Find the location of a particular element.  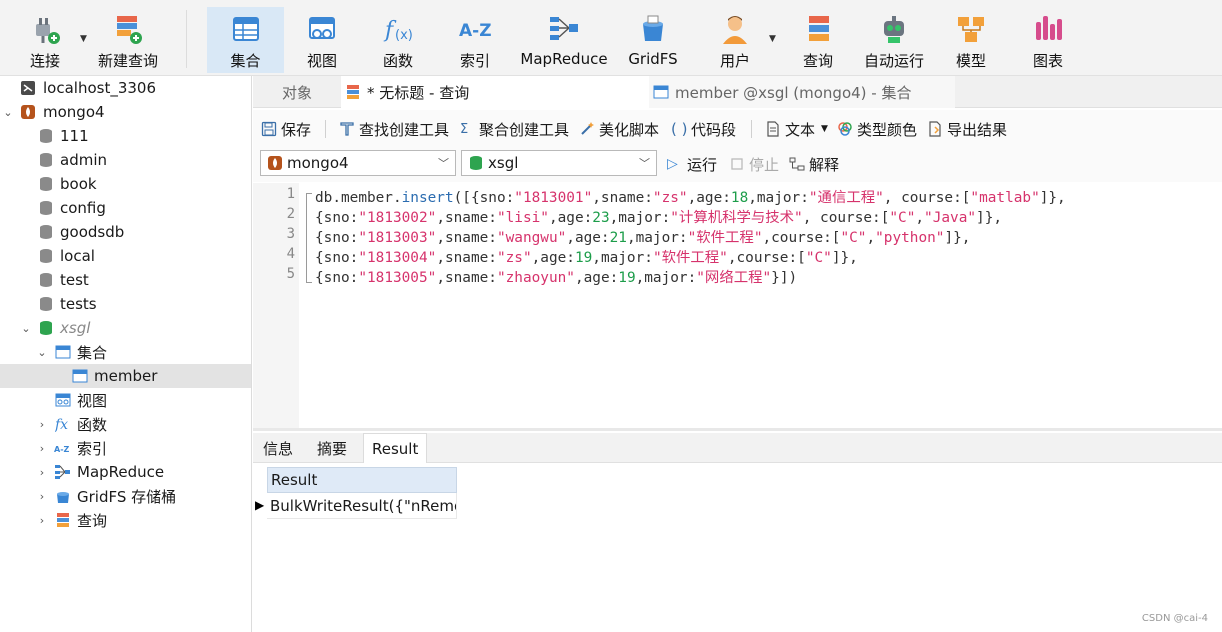

tree-item-functions: › fx 函数 is located at coordinates (125, 424).